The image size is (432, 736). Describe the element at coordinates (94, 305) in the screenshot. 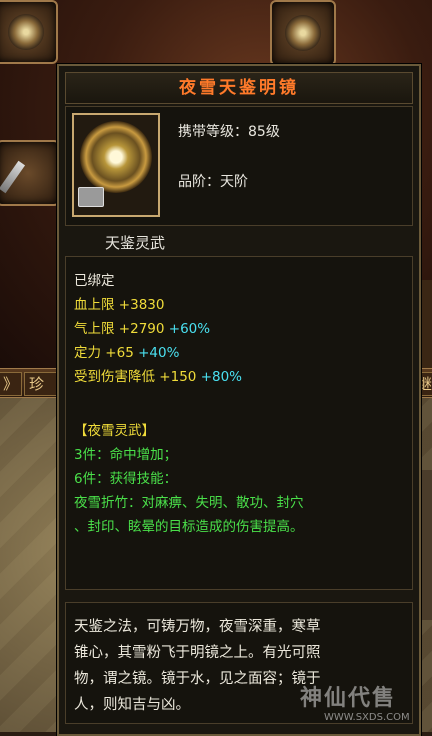

I see `stat-label: 血上限` at that location.